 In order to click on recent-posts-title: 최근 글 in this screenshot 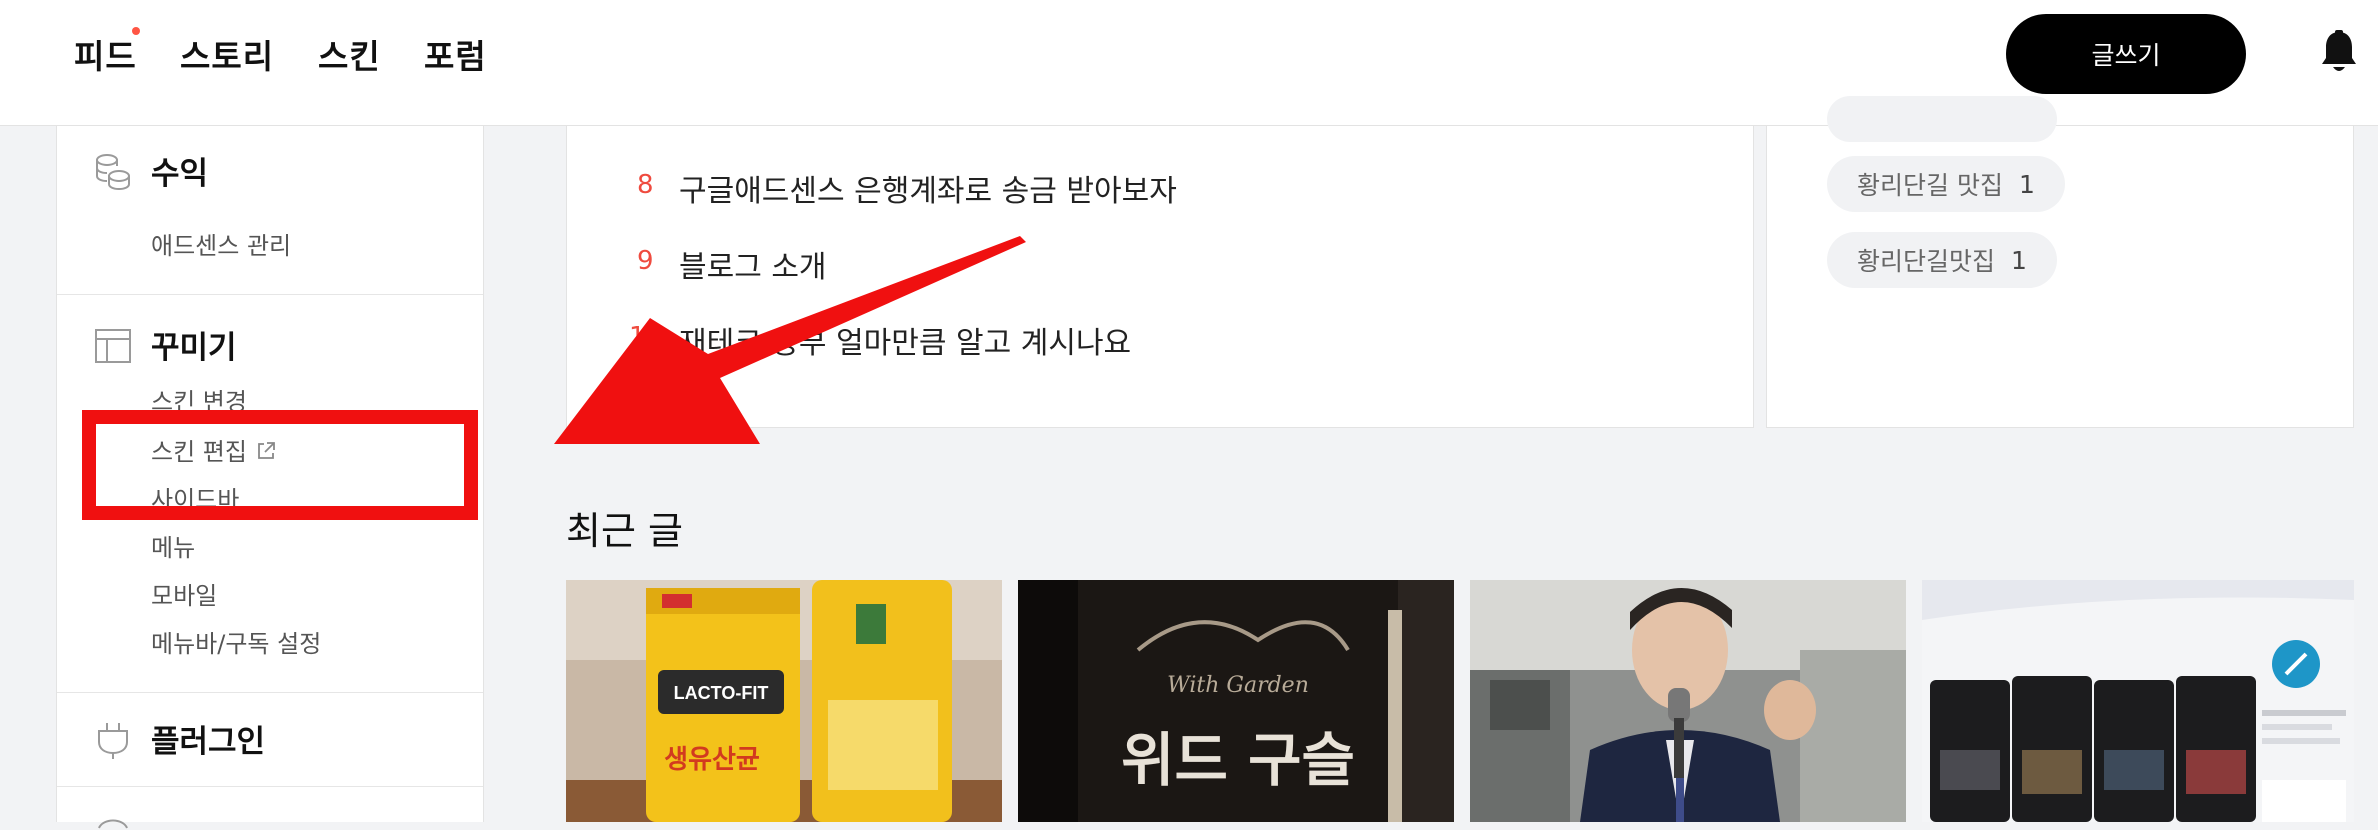, I will do `click(624, 531)`.